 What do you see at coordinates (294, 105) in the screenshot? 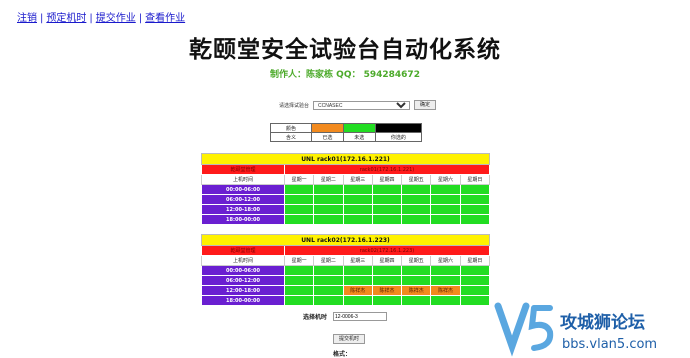
I see `rack-selector-label: 请选择试验台` at bounding box center [294, 105].